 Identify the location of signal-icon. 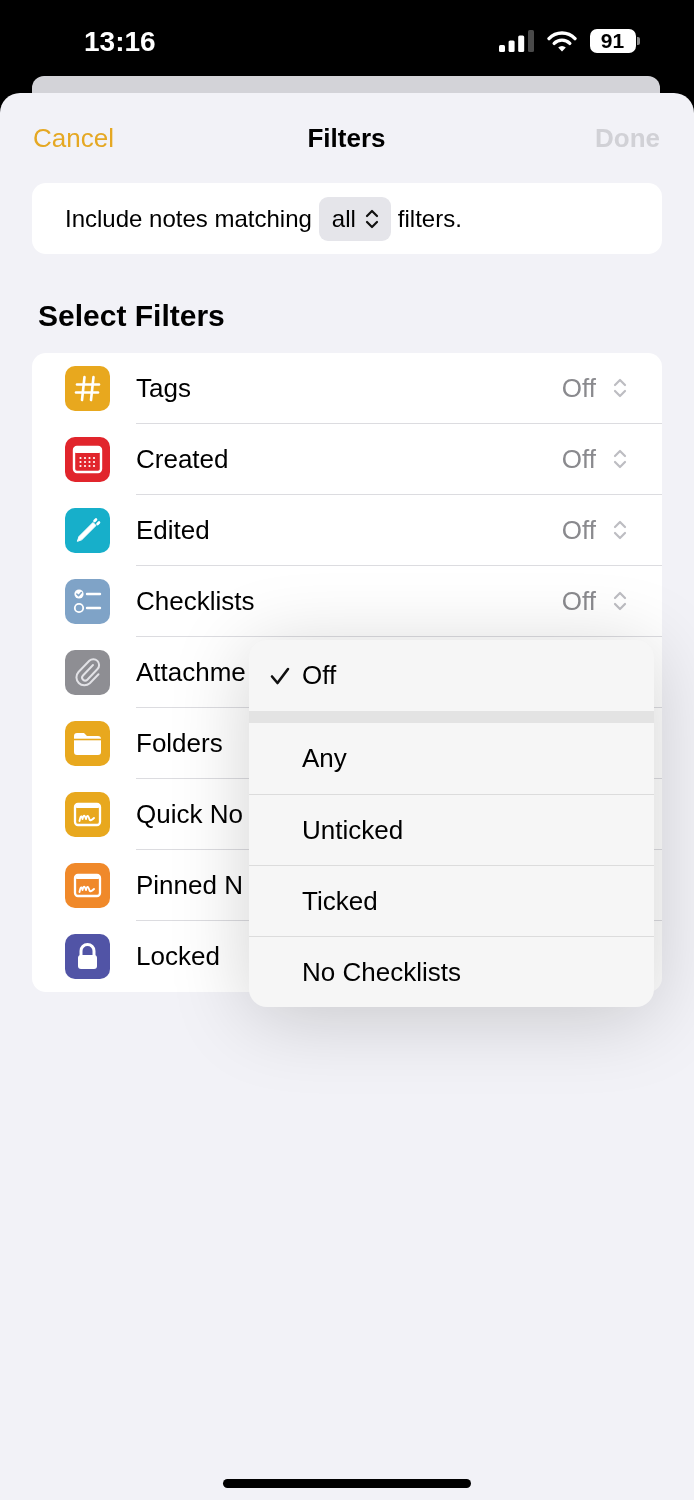
(516, 41).